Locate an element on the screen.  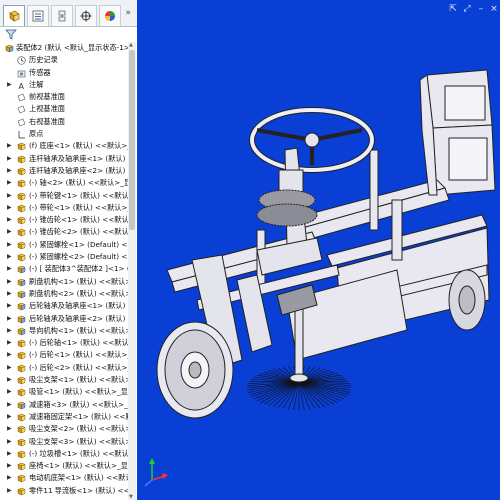
tree-item: ▶ 减速箱<3> (默认) <<默认>_显示 is located at coordinates (64, 405).